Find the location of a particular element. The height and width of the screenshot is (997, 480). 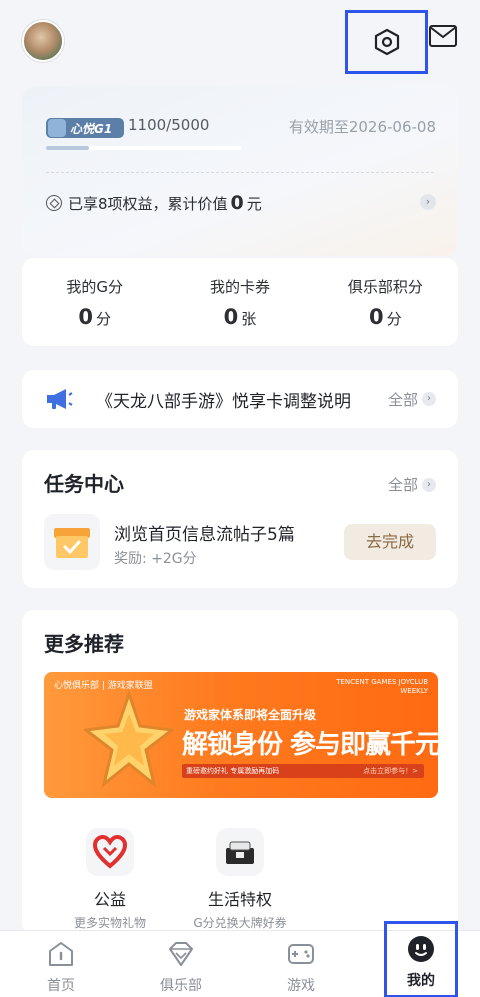

stats-card: 我的G分 0分 我的卡券 0张 俱乐部积分 0分 is located at coordinates (240, 302).